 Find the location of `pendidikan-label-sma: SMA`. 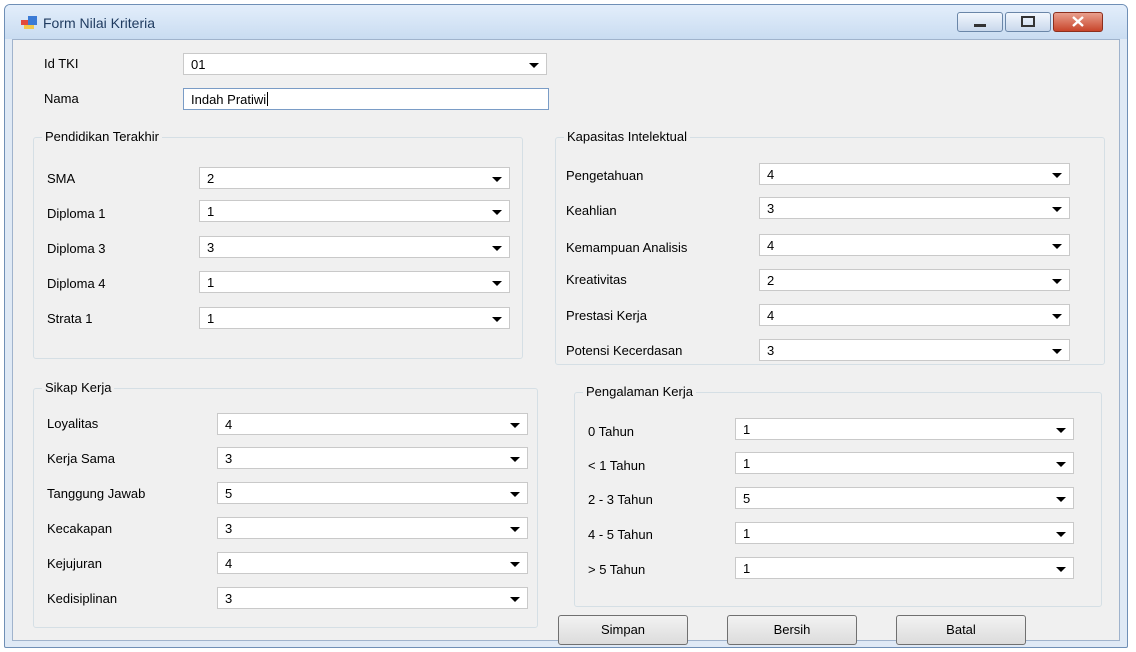

pendidikan-label-sma: SMA is located at coordinates (61, 178).